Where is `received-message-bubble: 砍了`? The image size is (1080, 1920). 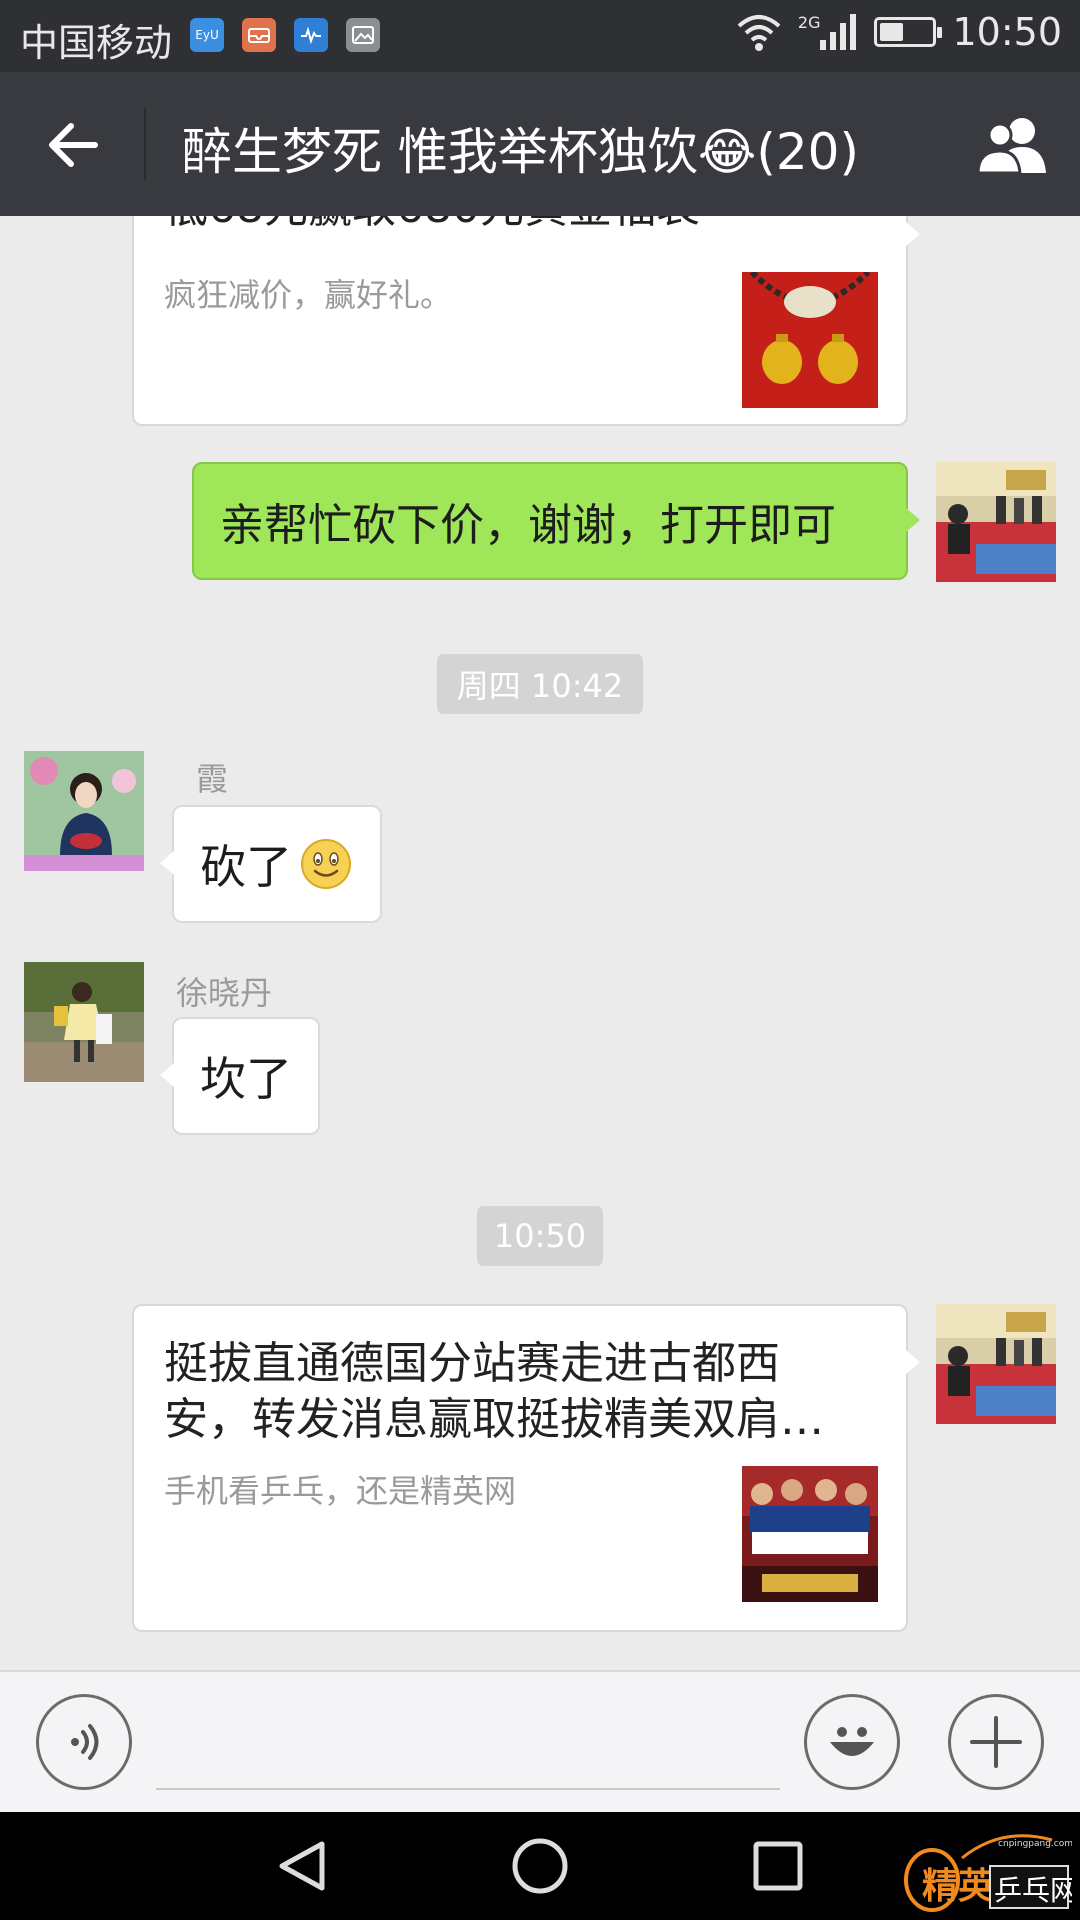 received-message-bubble: 砍了 is located at coordinates (271, 864).